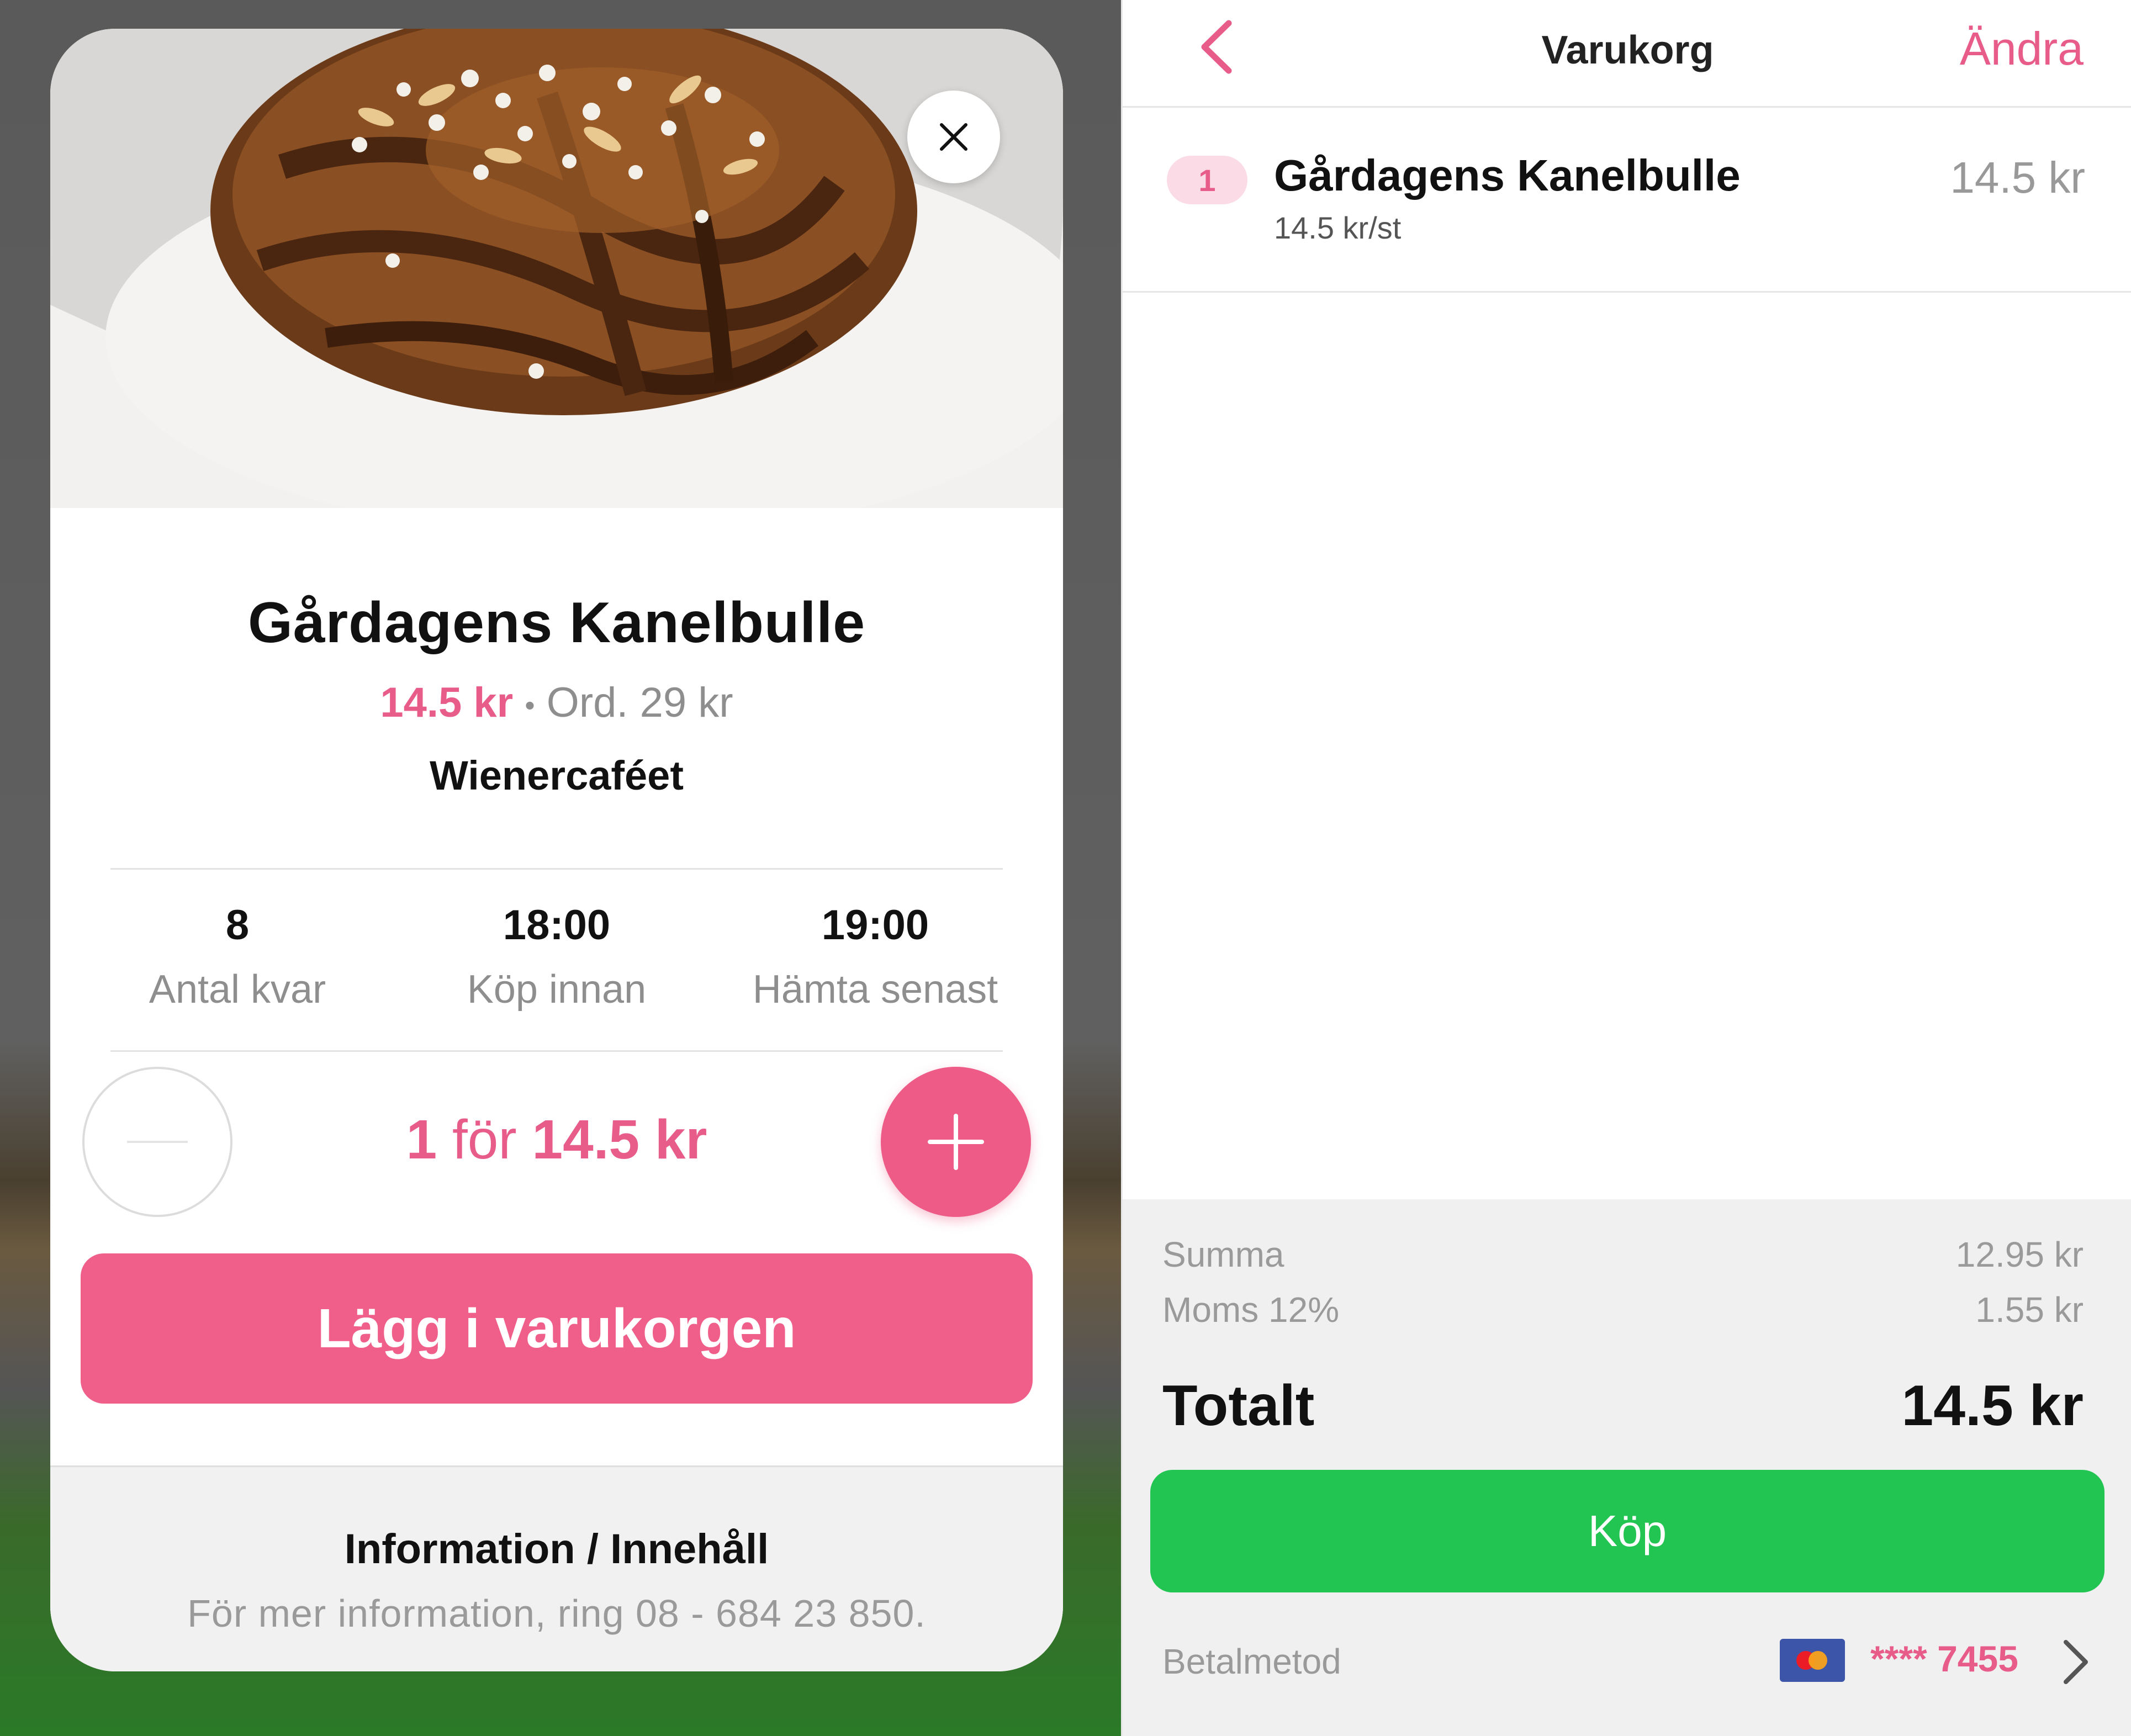 This screenshot has width=2131, height=1736. I want to click on chevron-right-icon, so click(2076, 1662).